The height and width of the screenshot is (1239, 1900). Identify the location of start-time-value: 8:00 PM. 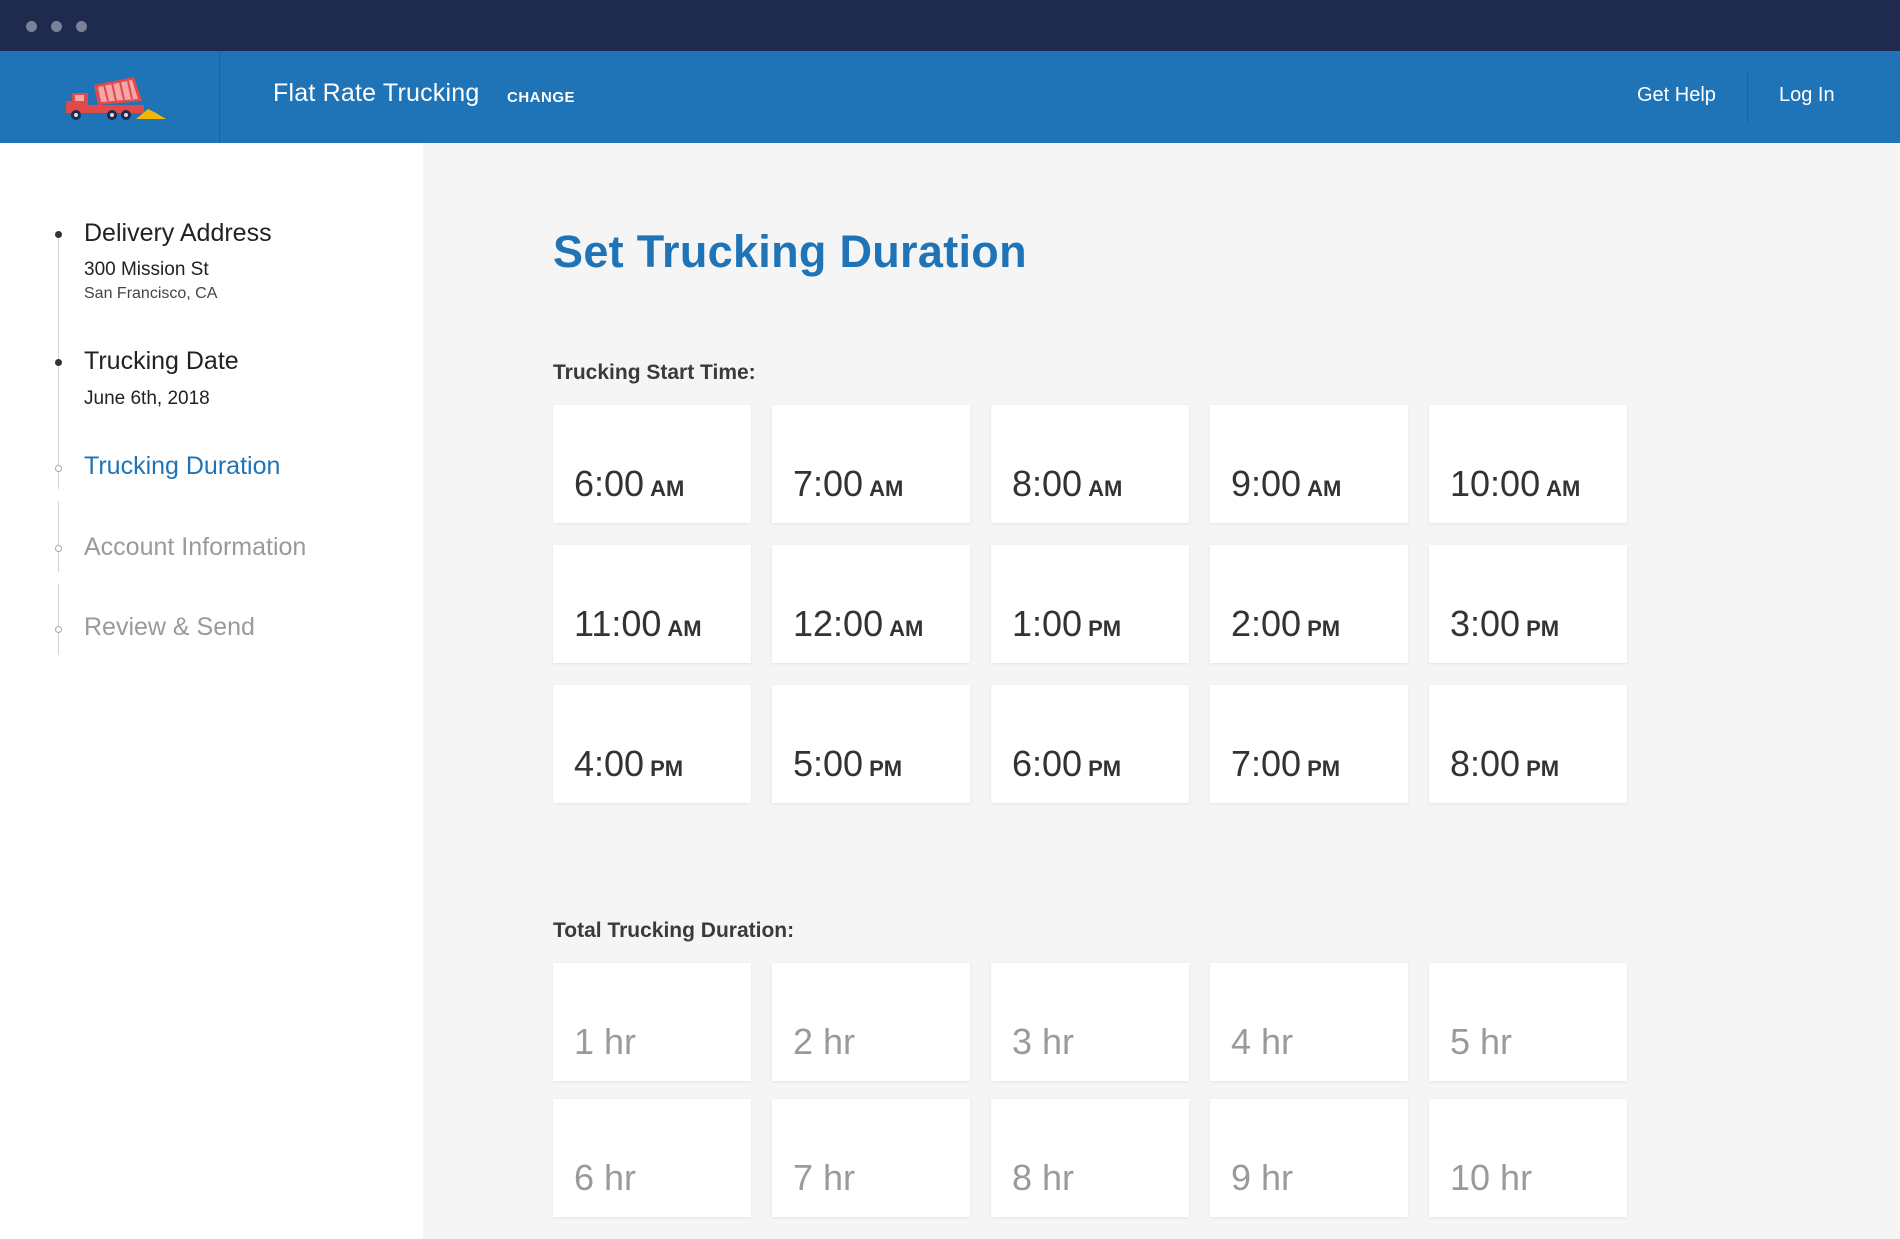
(1504, 764).